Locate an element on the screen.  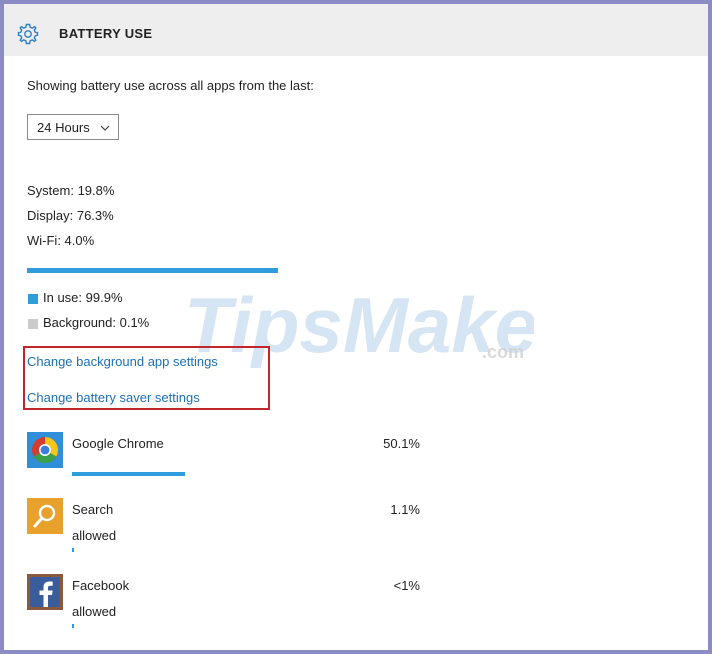
search-icon is located at coordinates (45, 516).